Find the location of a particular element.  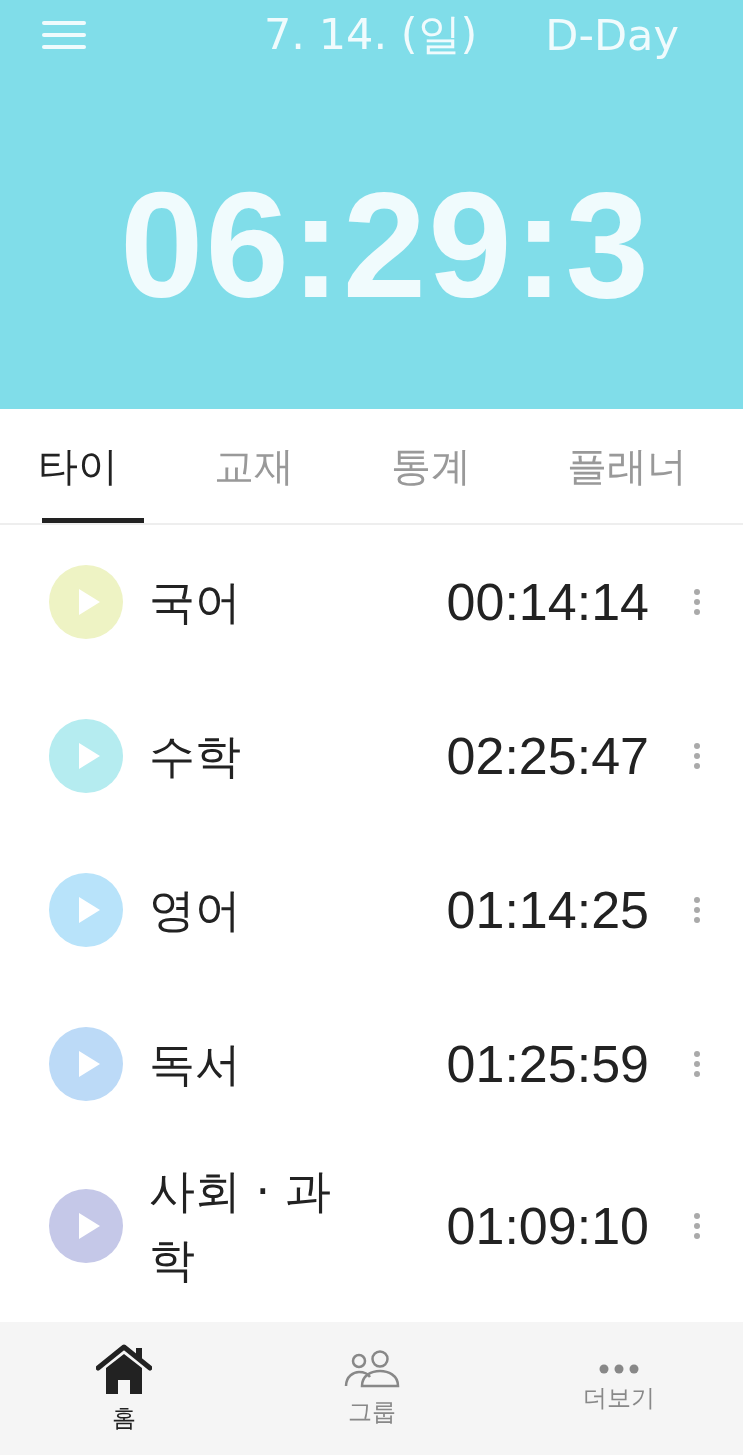

subject-name: 독서 is located at coordinates (195, 1064).